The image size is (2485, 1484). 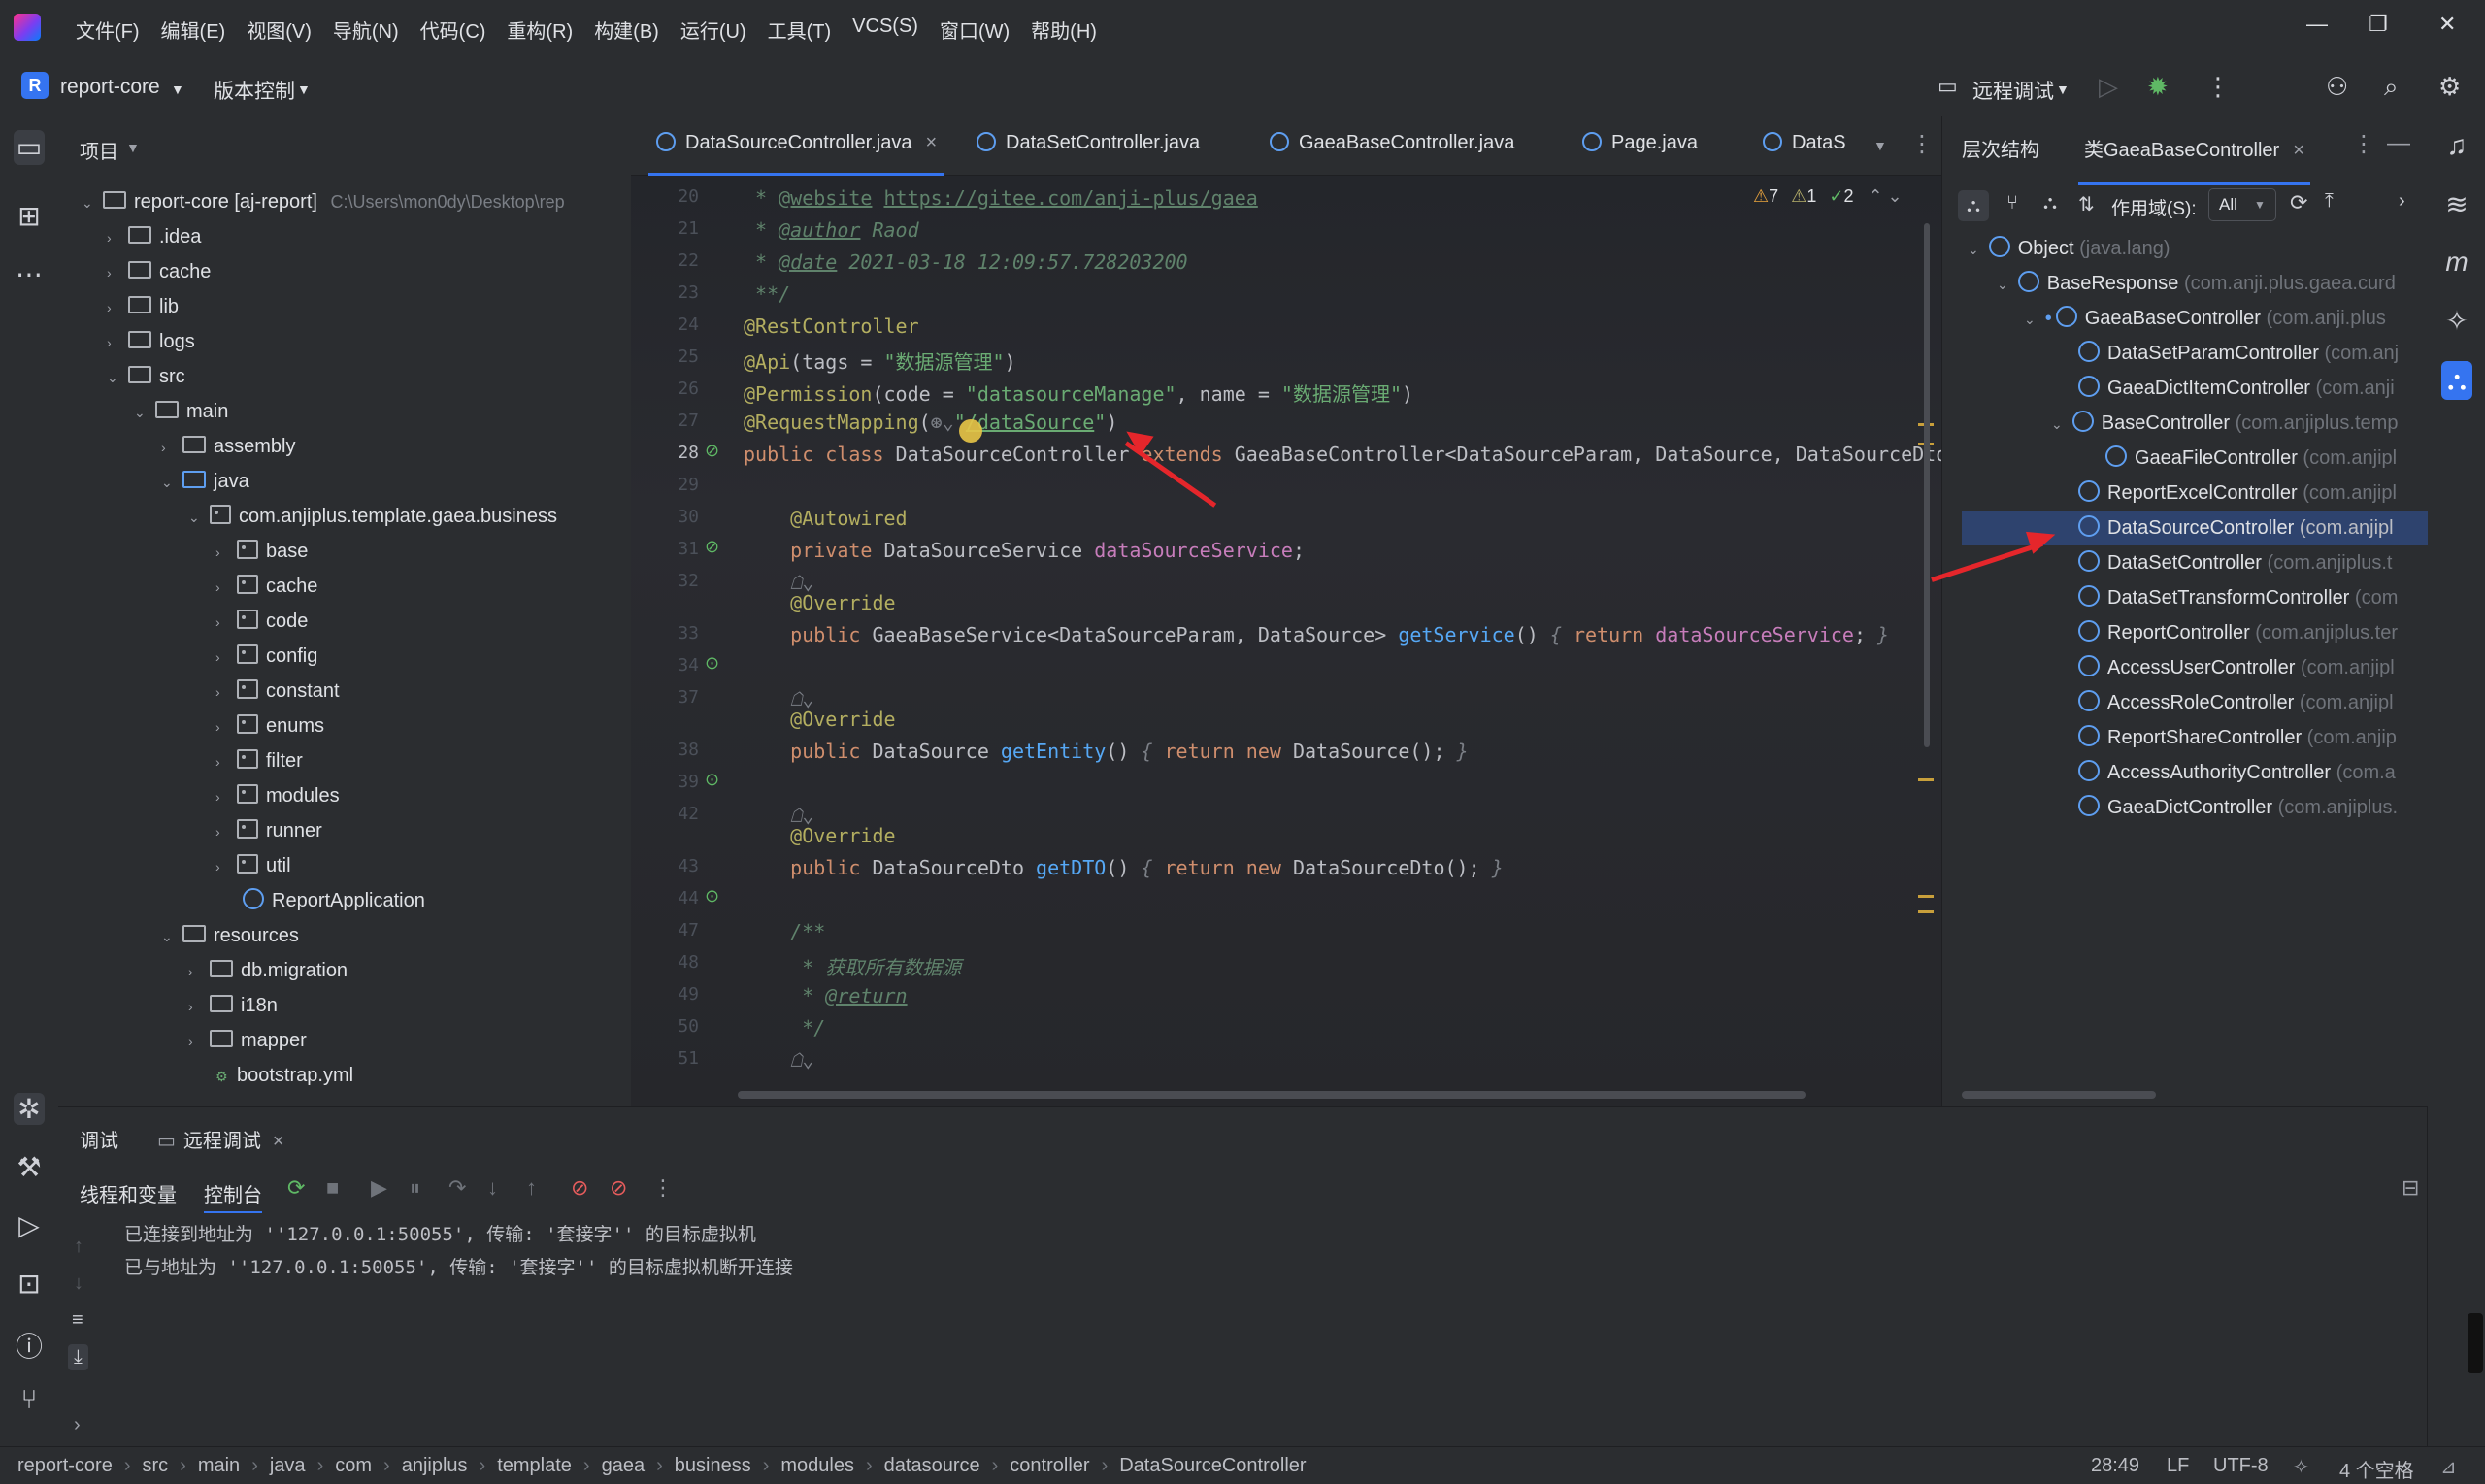 I want to click on menu-code: 代码(C), so click(x=453, y=30).